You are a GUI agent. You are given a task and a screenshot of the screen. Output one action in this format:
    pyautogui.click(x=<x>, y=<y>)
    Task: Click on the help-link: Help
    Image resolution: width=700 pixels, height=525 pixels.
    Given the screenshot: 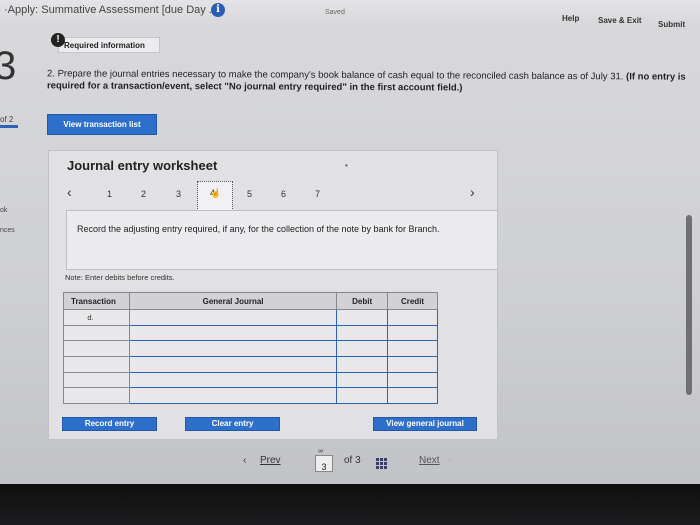 What is the action you would take?
    pyautogui.click(x=570, y=18)
    